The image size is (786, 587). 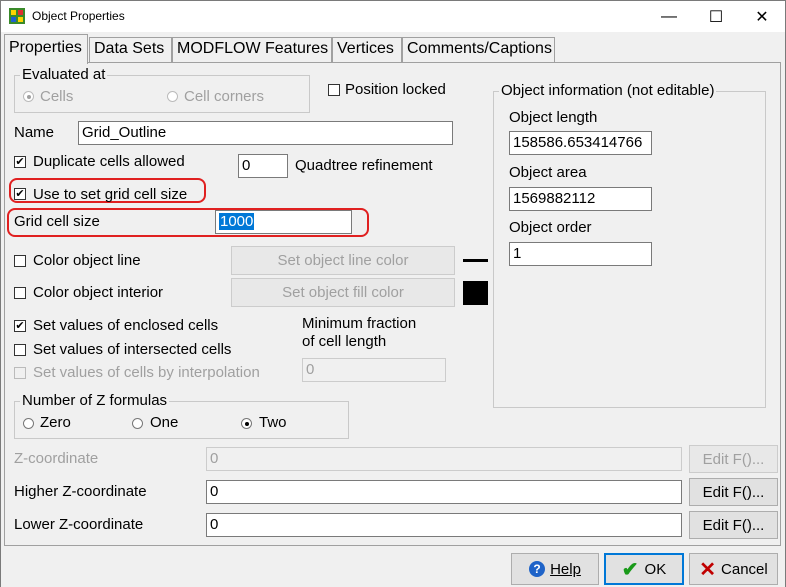 I want to click on close-button: ✕, so click(x=762, y=16).